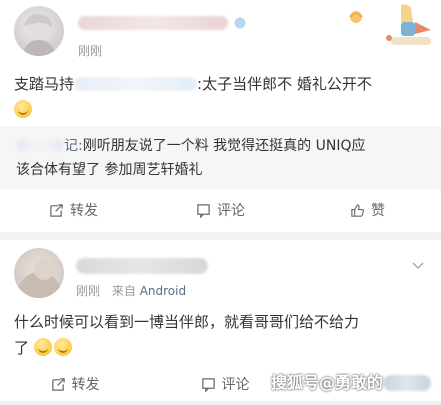 The width and height of the screenshot is (441, 405). What do you see at coordinates (407, 383) in the screenshot?
I see `watermark-redacted-tail` at bounding box center [407, 383].